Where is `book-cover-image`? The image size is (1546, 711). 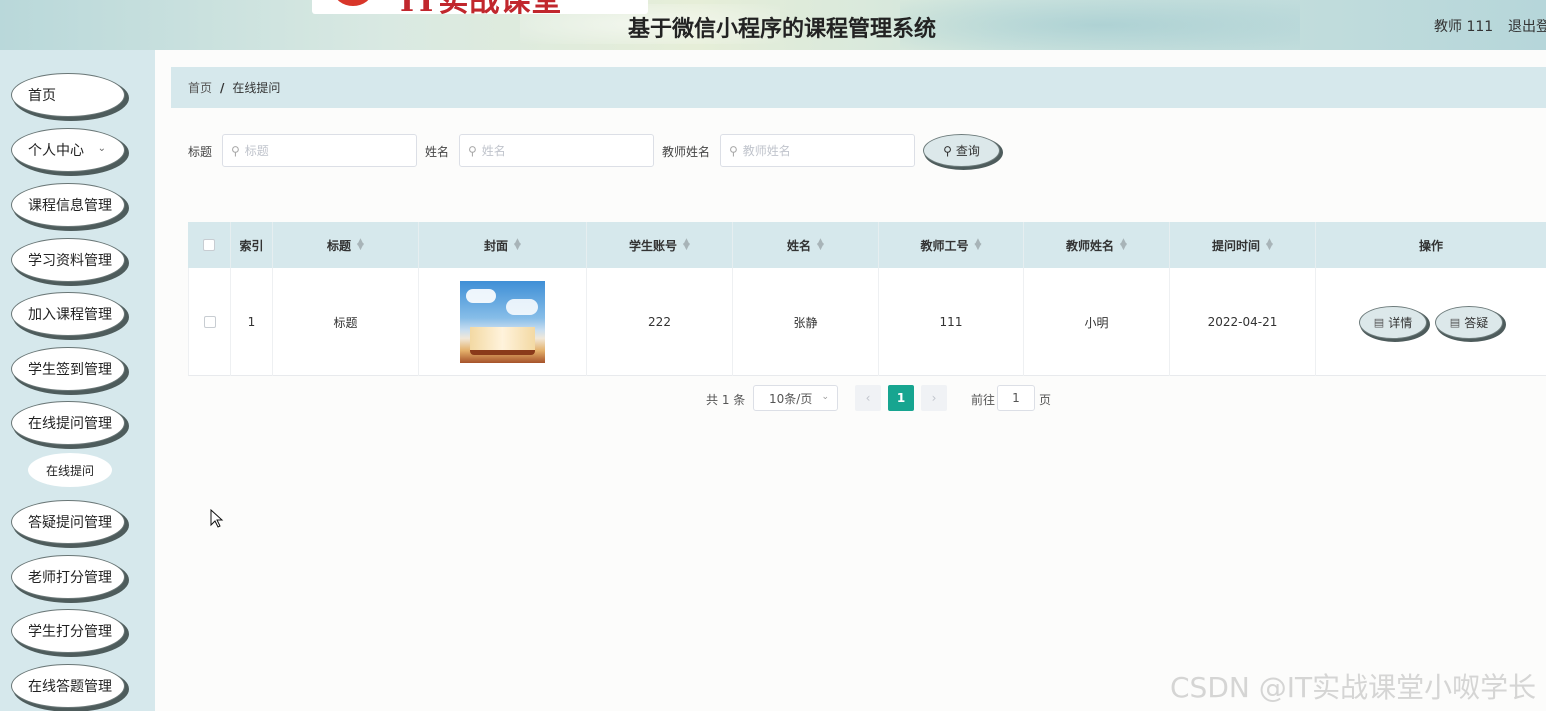
book-cover-image is located at coordinates (502, 322).